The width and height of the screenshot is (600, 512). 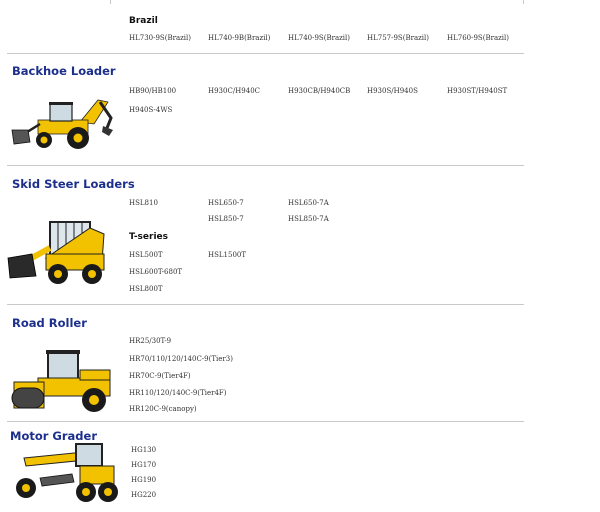 What do you see at coordinates (226, 219) in the screenshot?
I see `model-link-hsl850-7: HSL850-7` at bounding box center [226, 219].